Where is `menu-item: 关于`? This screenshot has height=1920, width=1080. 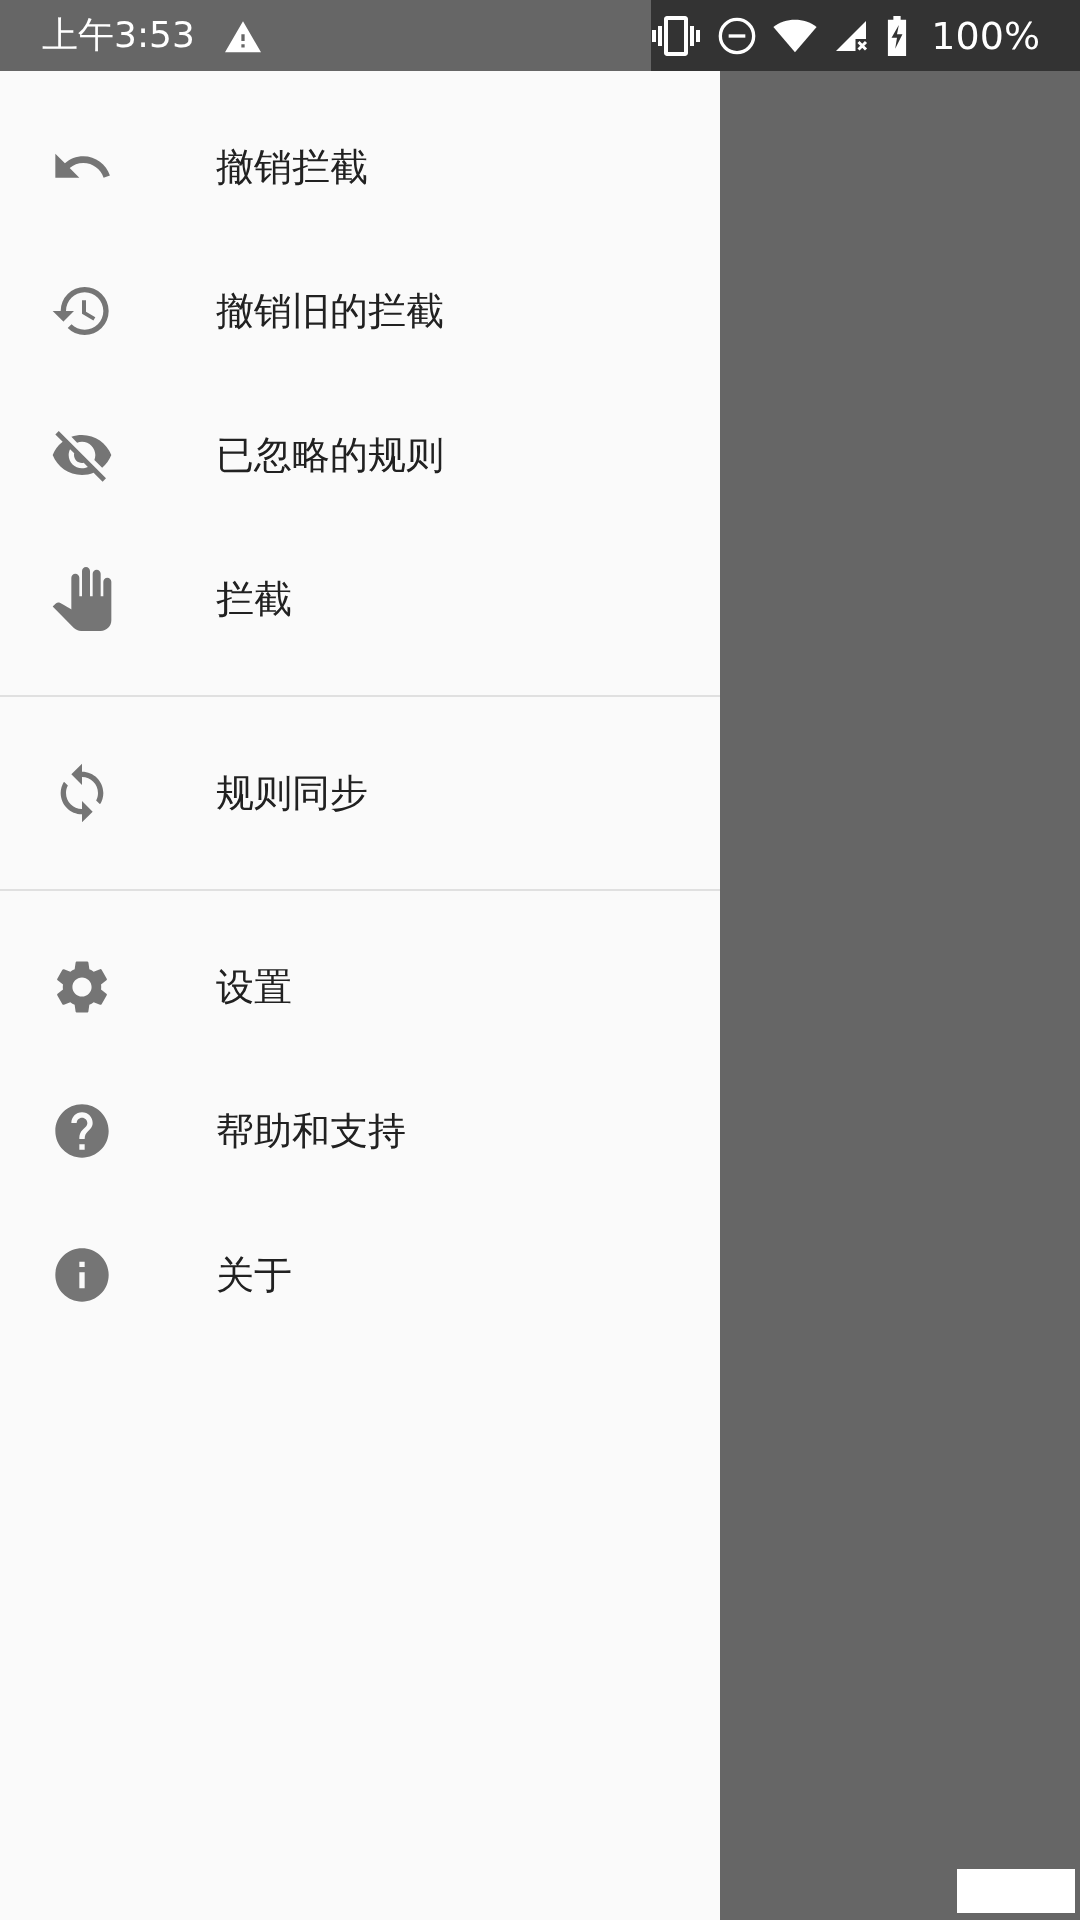
menu-item: 关于 is located at coordinates (360, 1275).